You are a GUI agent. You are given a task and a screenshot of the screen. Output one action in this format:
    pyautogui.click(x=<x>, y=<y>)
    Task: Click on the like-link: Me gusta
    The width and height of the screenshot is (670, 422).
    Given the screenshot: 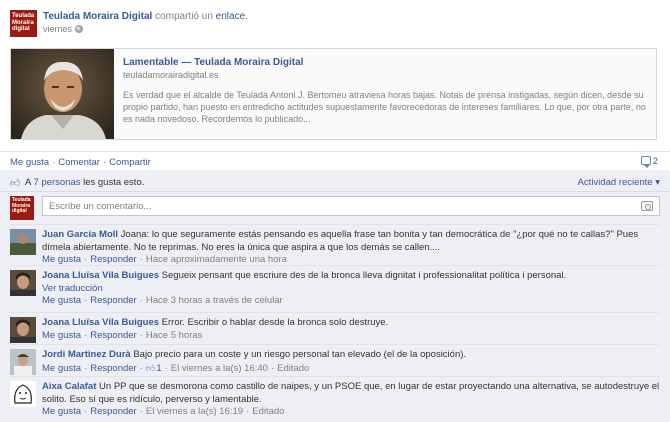 What is the action you would take?
    pyautogui.click(x=29, y=162)
    